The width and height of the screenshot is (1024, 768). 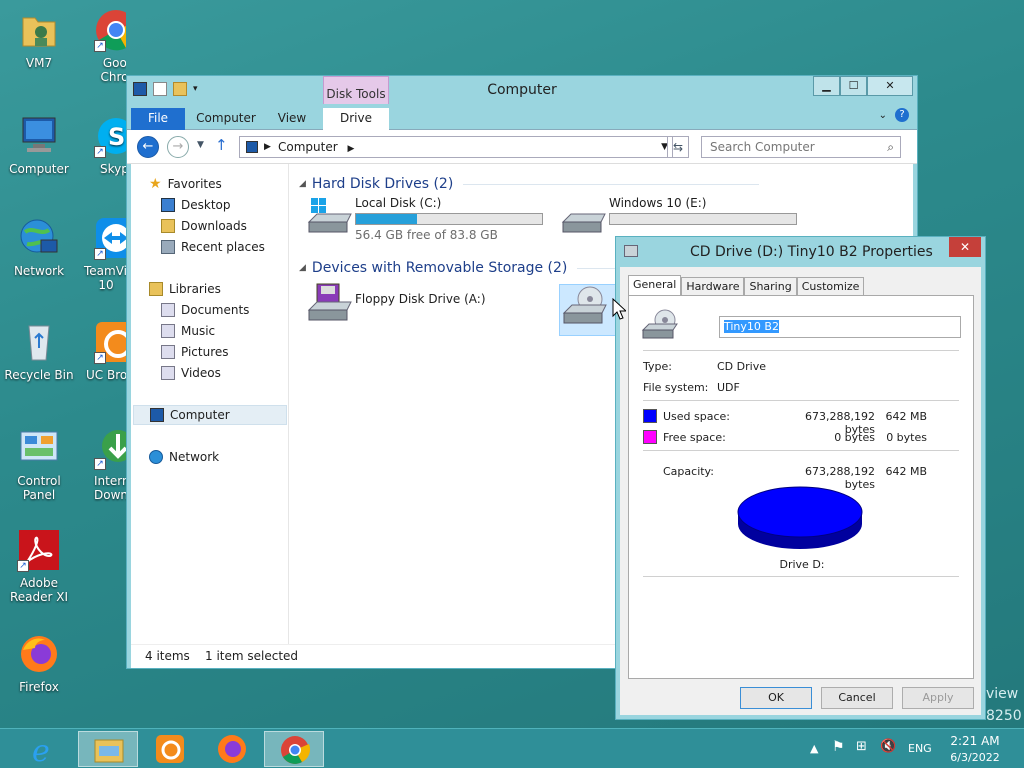 I want to click on action-center-flag-icon: ⚑, so click(x=838, y=747).